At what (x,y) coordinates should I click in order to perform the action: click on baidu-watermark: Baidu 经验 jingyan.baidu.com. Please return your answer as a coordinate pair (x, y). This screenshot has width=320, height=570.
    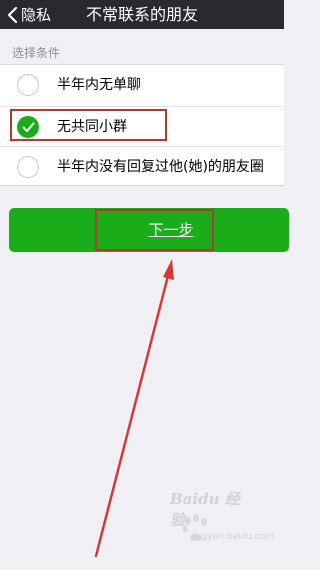
    Looking at the image, I should click on (225, 521).